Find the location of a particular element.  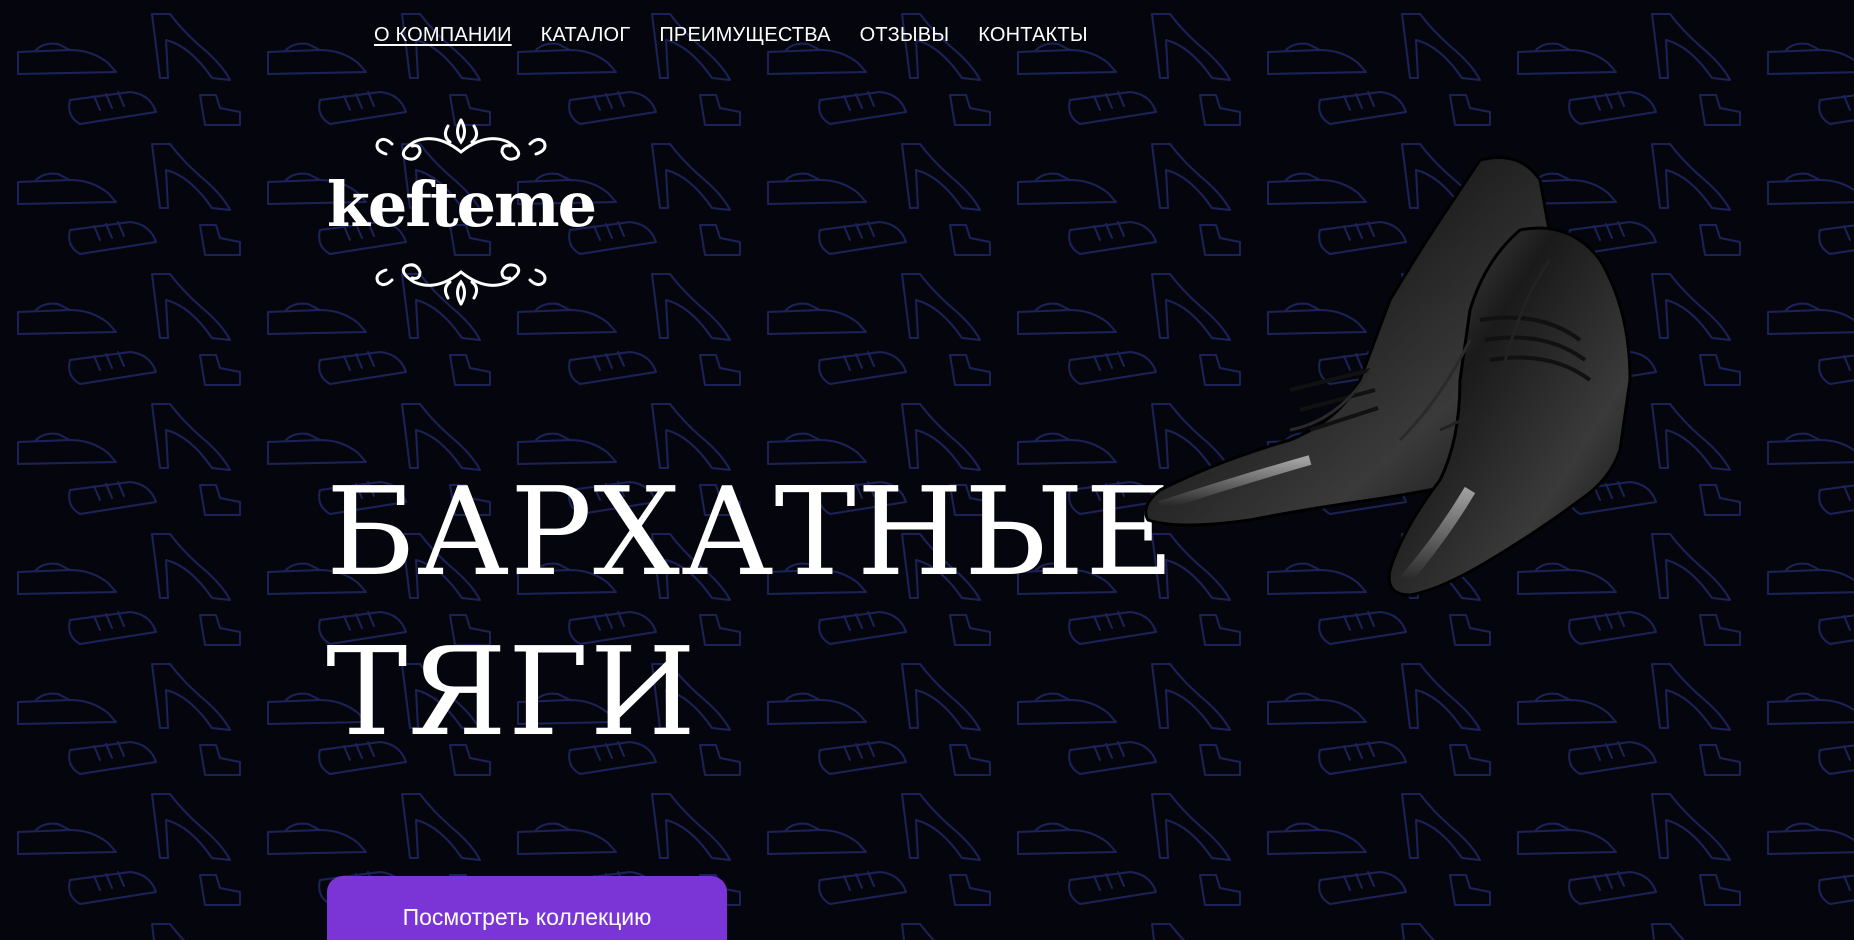

nav-about: О КОМПАНИИ is located at coordinates (443, 35).